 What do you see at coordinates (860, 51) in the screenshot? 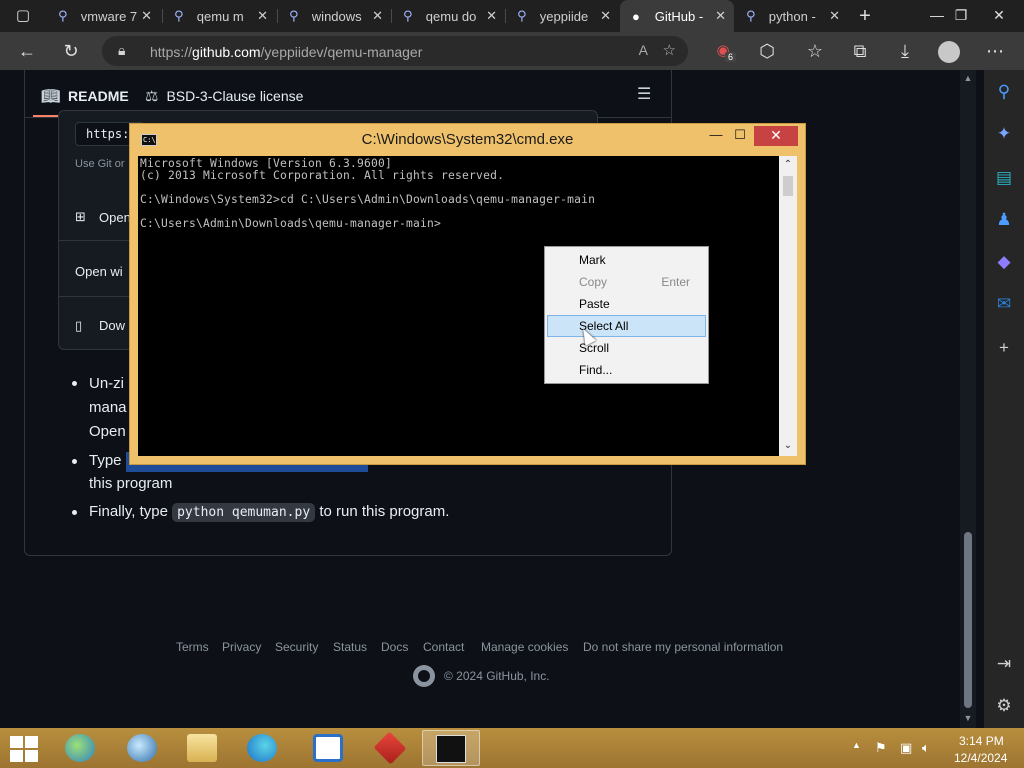
I see `collections-icon: ⧉` at bounding box center [860, 51].